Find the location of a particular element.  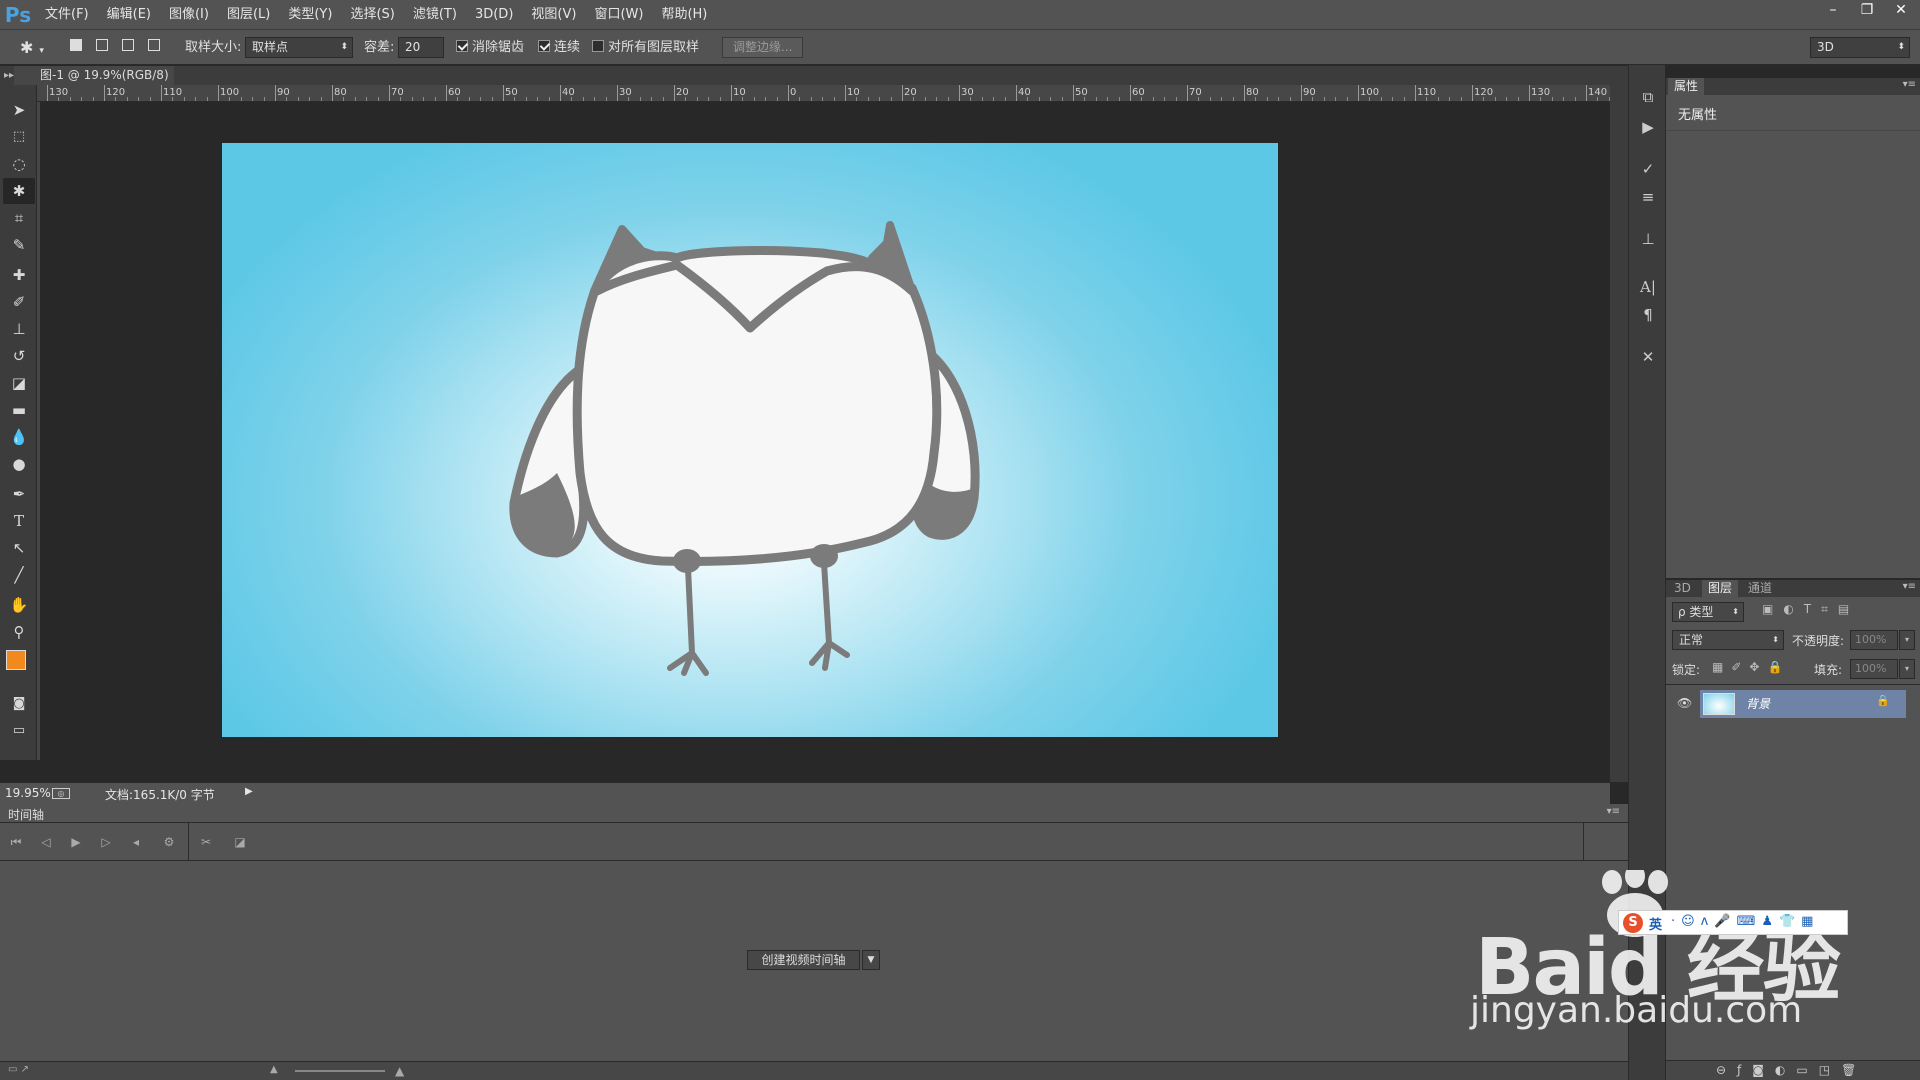

create-video-timeline-button: 创建视频时间轴 is located at coordinates (803, 960).